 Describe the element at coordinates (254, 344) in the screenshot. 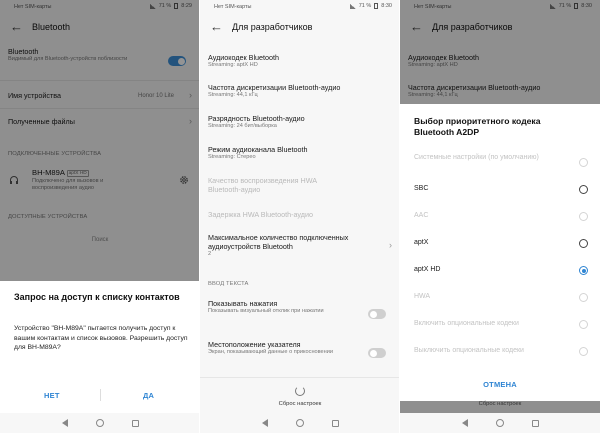

I see `setting-title: Местоположение указателя` at that location.